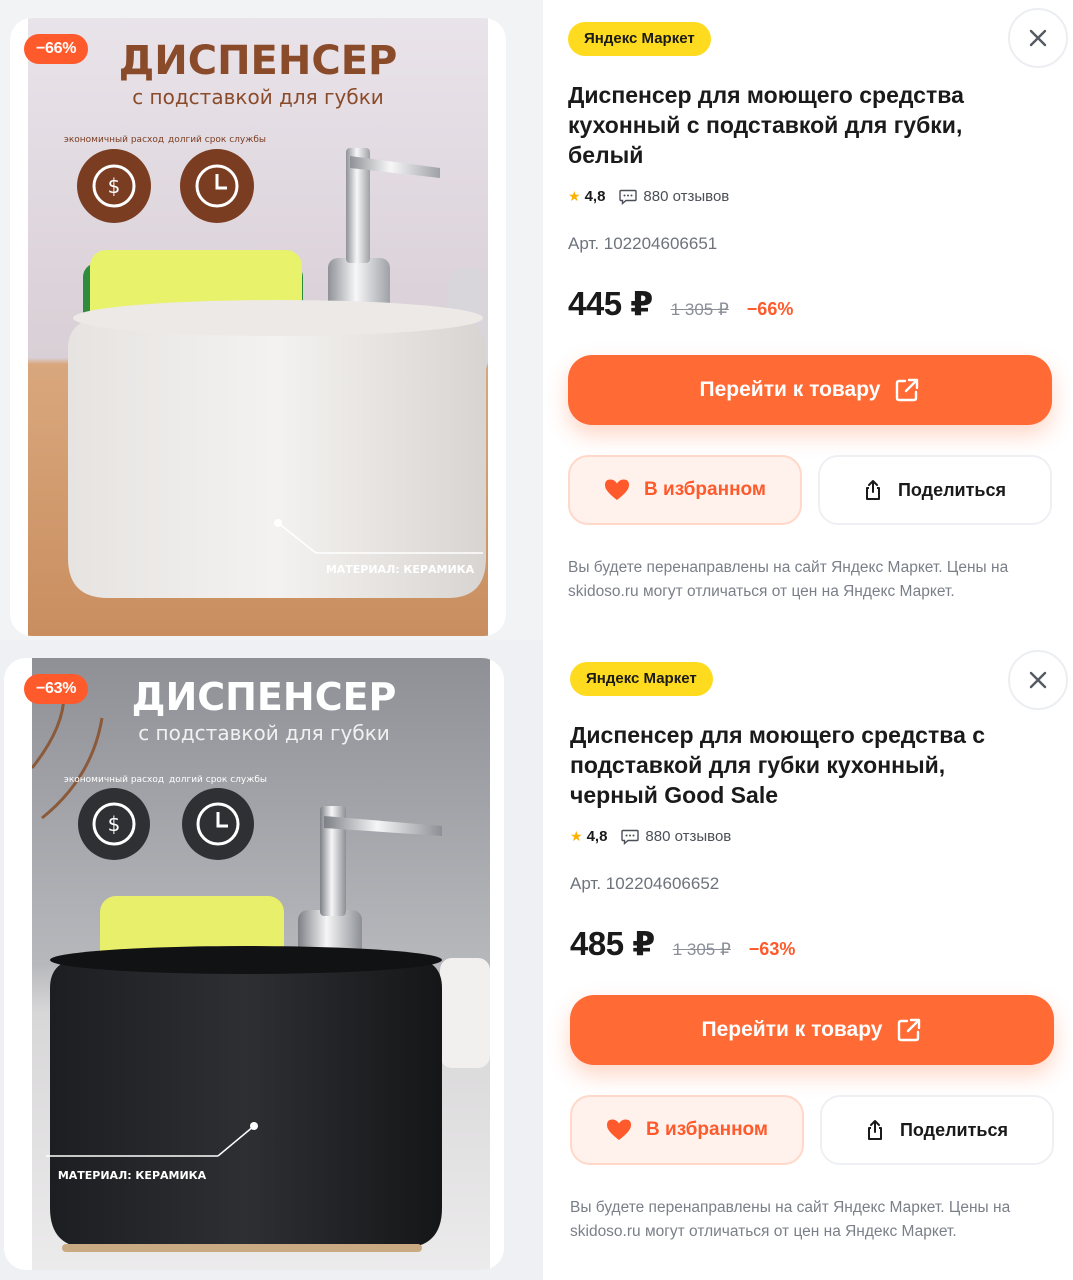  I want to click on price-row: 445 ₽ 1 305 ₽ −66%, so click(680, 303).